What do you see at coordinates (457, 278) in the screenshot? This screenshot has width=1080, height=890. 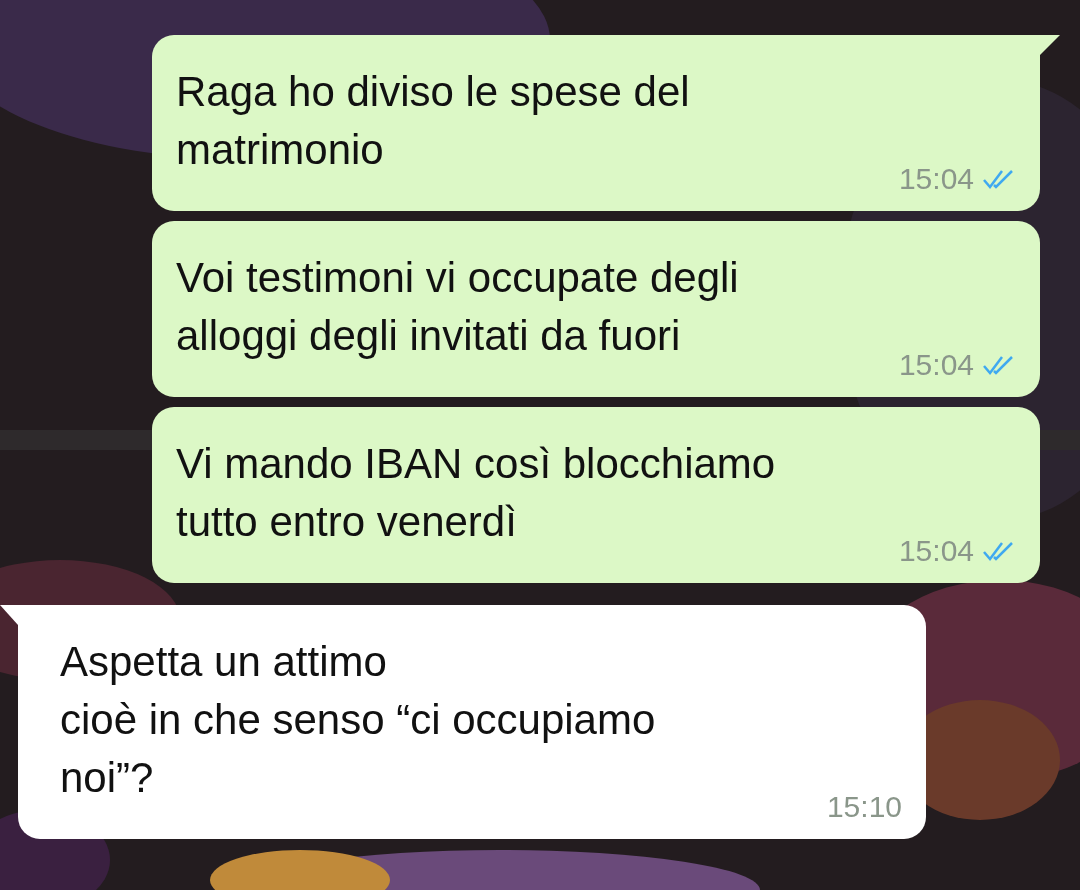 I see `message-text: Voi testimoni vi occupate degli` at bounding box center [457, 278].